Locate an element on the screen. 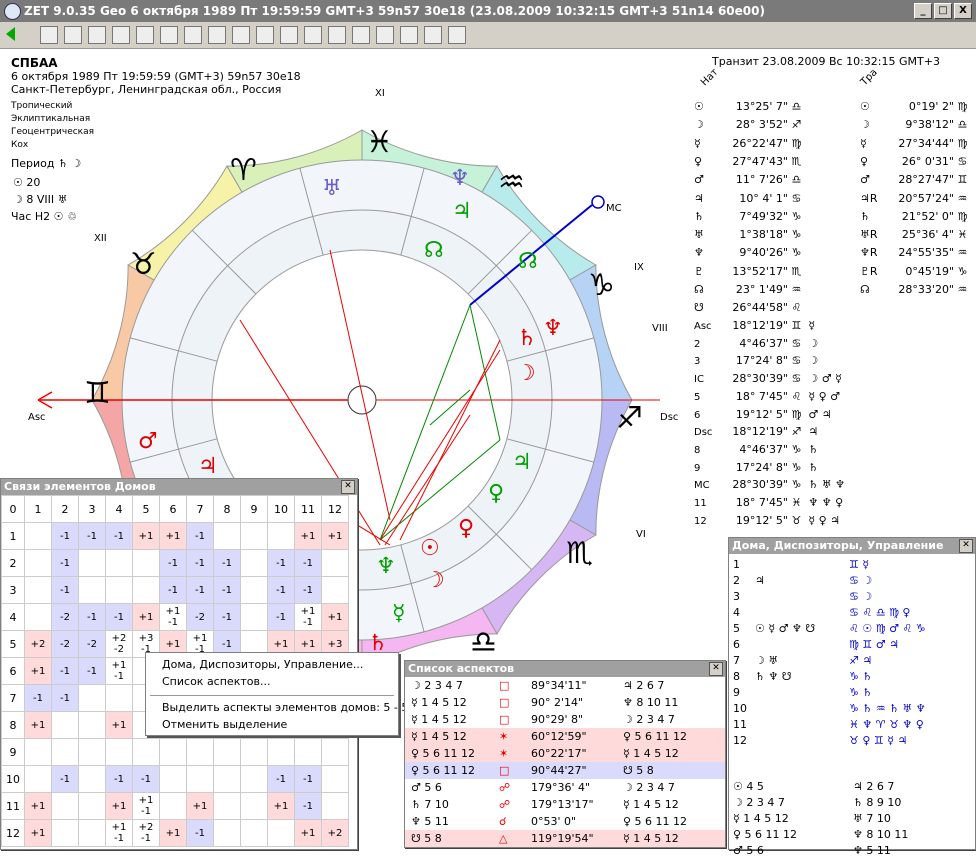 This screenshot has height=857, width=976. close-button: X is located at coordinates (963, 11).